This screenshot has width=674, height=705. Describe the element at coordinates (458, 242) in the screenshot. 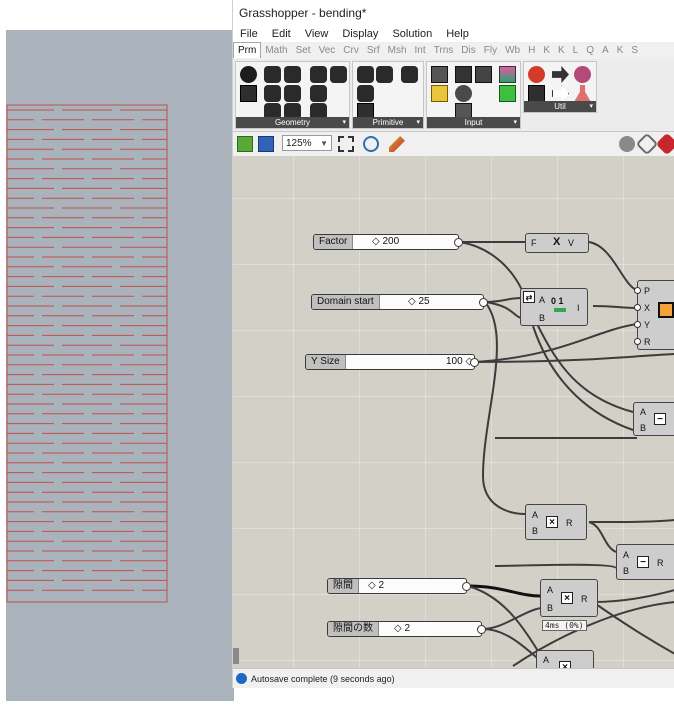

I see `slider-factor-output-grip` at that location.